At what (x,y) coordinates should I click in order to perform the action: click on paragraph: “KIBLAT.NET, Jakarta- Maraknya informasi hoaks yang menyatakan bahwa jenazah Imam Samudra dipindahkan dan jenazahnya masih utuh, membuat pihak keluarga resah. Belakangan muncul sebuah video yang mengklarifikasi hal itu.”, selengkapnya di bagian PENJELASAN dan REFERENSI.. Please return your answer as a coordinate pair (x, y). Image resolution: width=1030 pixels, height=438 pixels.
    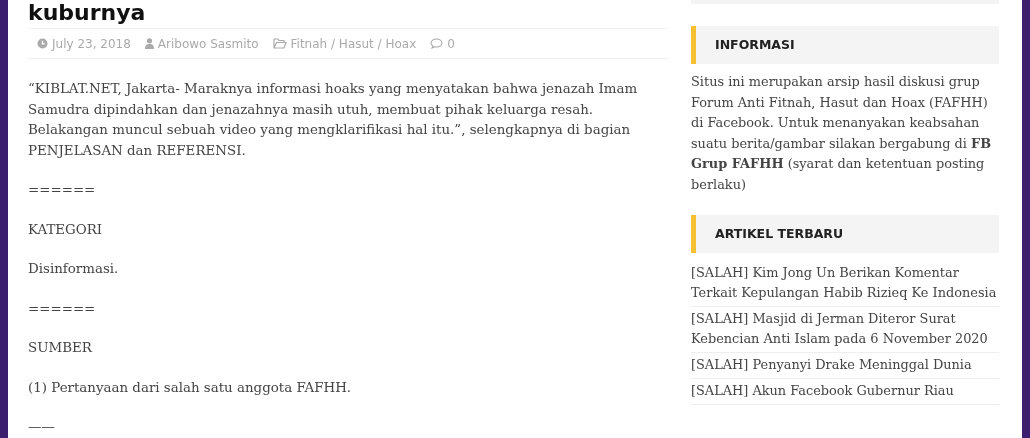
    Looking at the image, I should click on (333, 120).